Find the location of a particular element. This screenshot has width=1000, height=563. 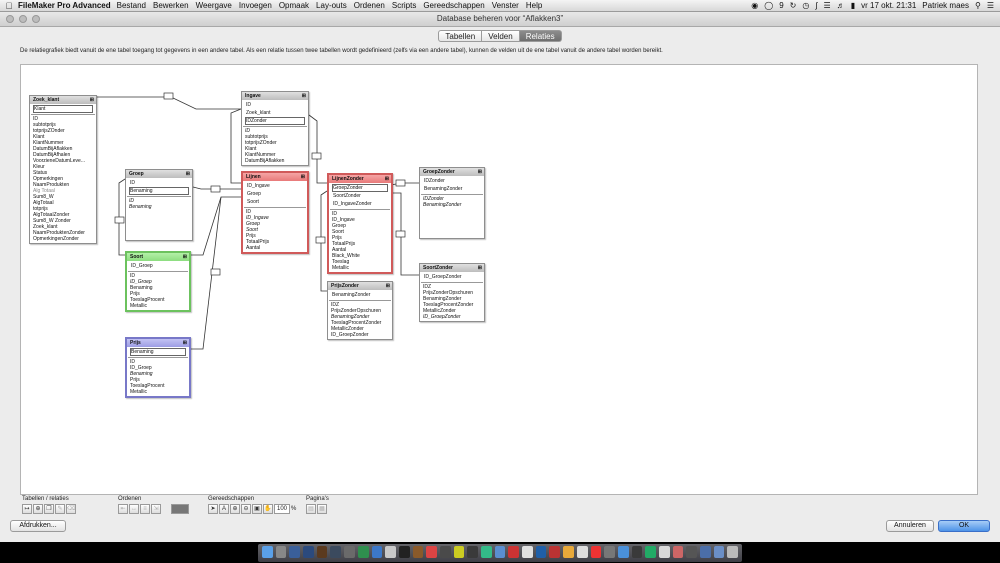

delete-icon: ⌫ is located at coordinates (71, 509).